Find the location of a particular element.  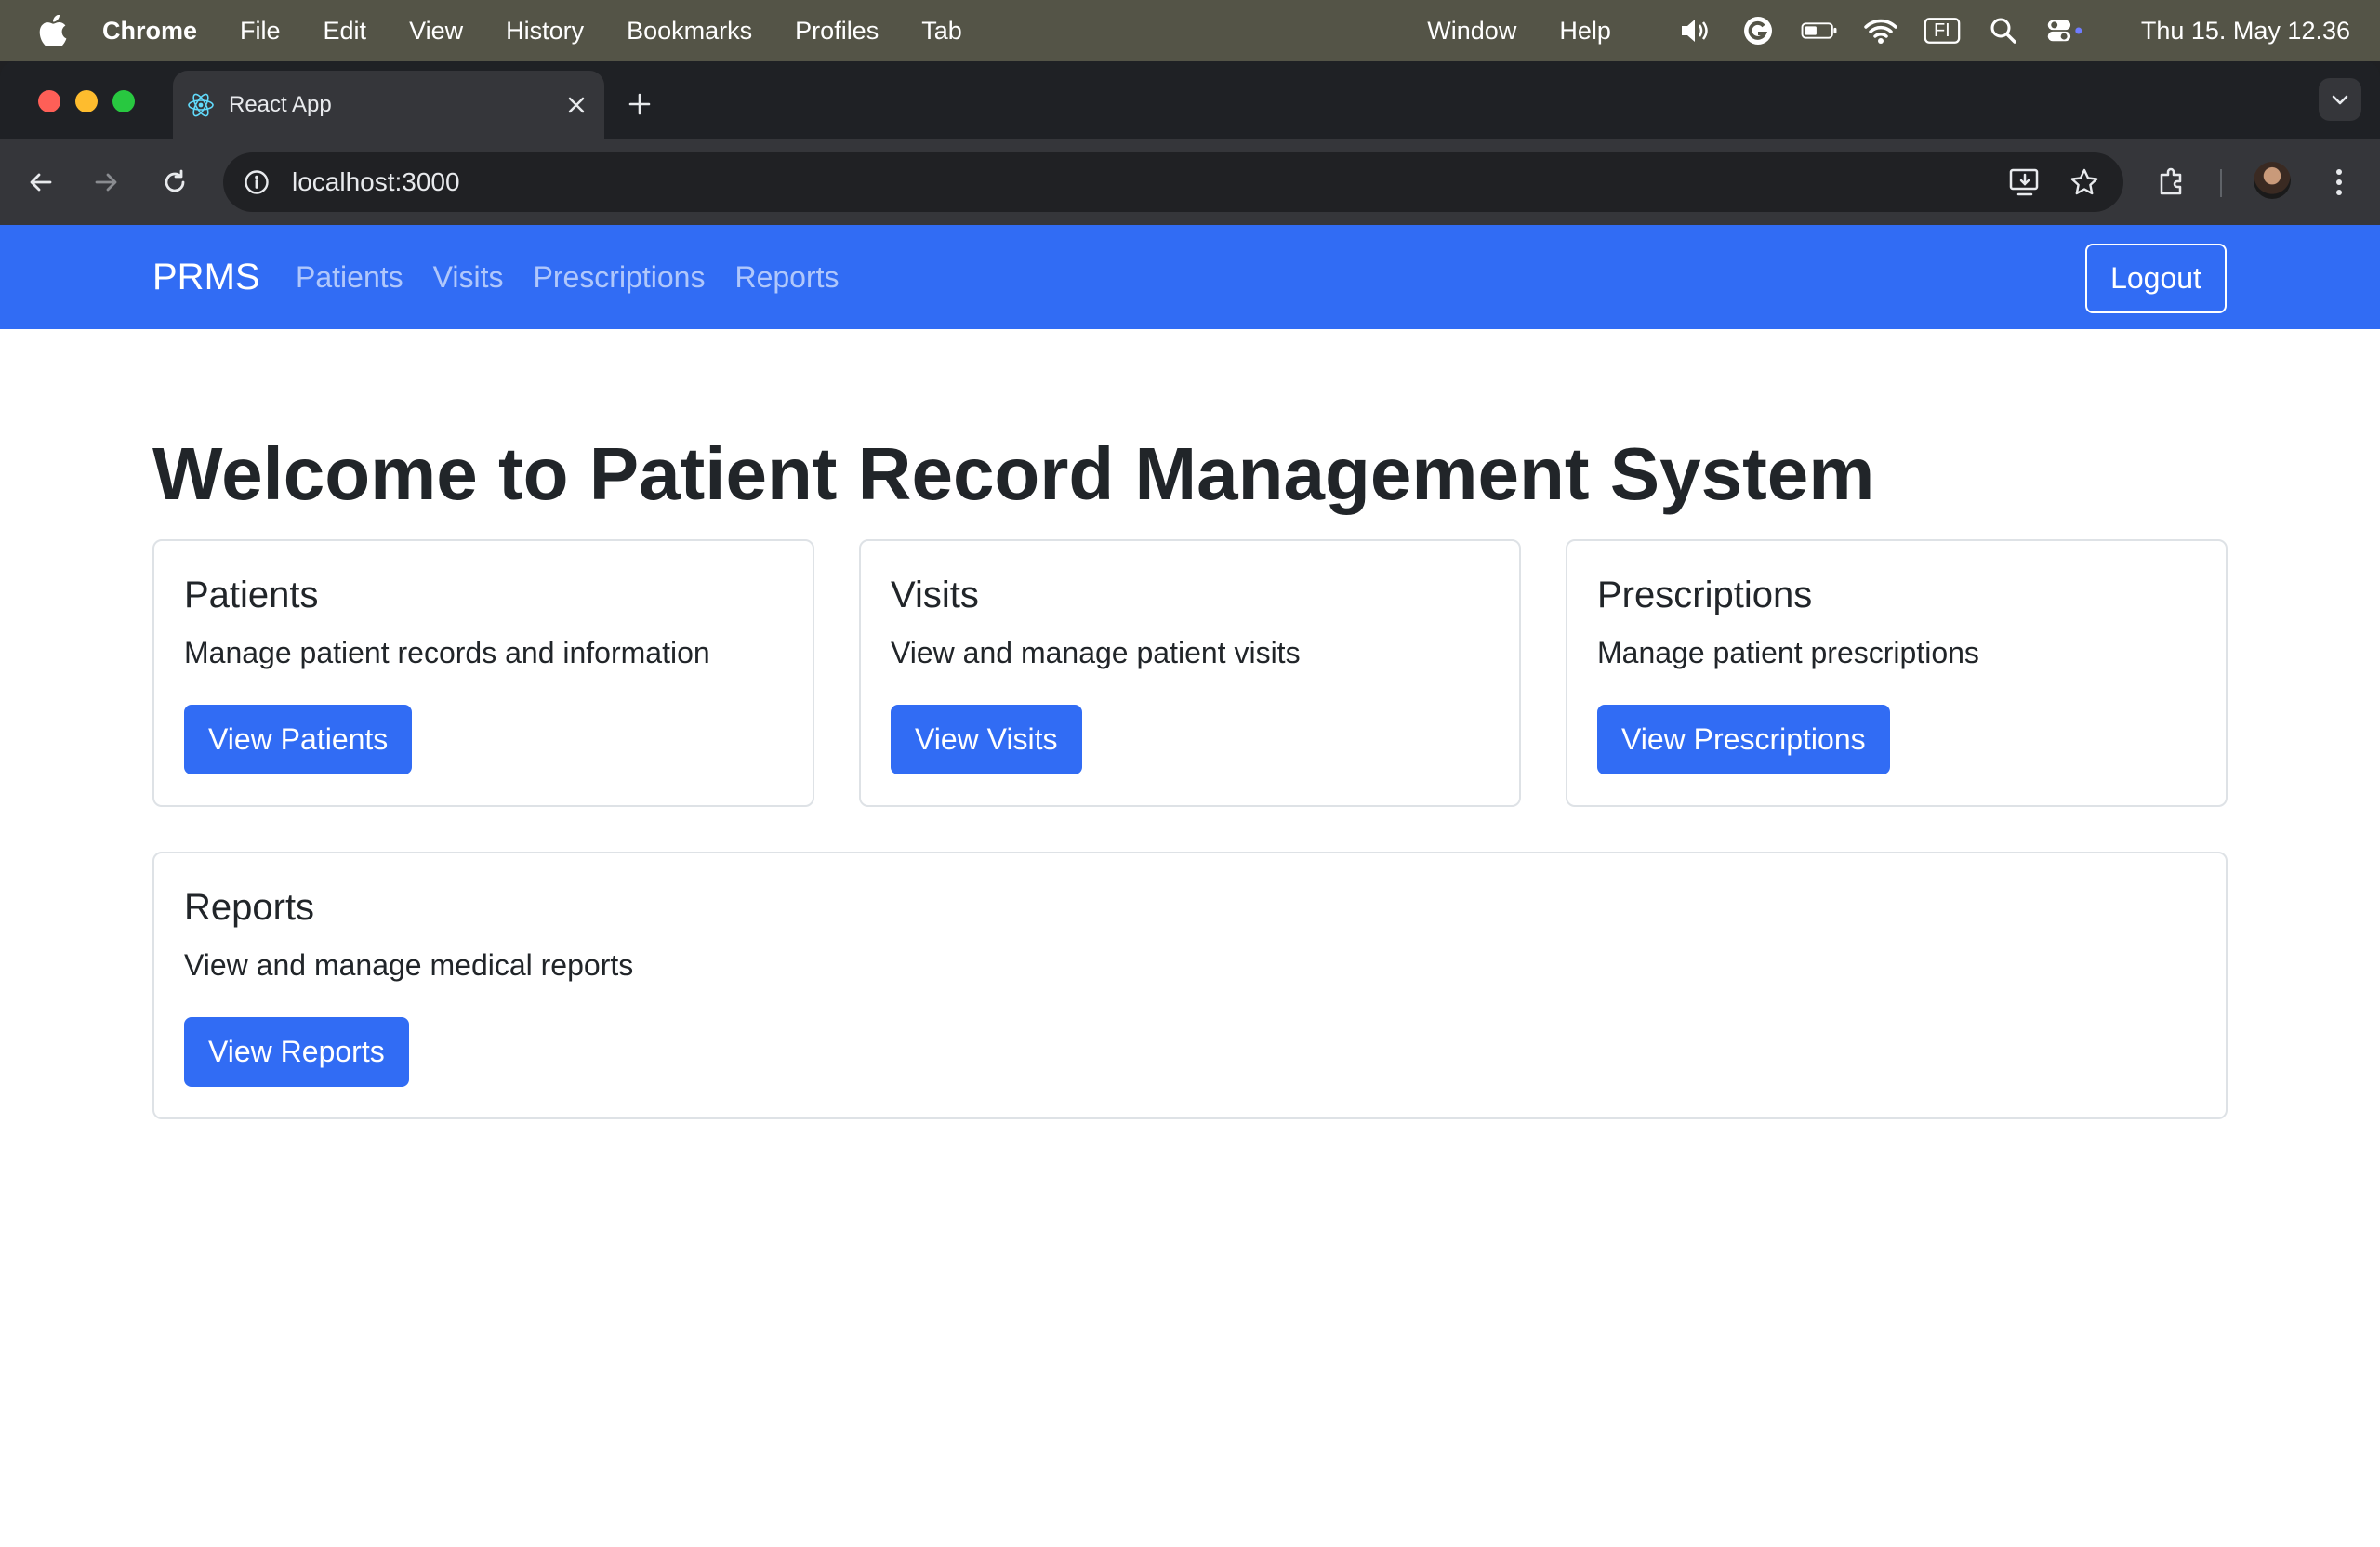

address-bar: localhost:3000 is located at coordinates (1173, 182).